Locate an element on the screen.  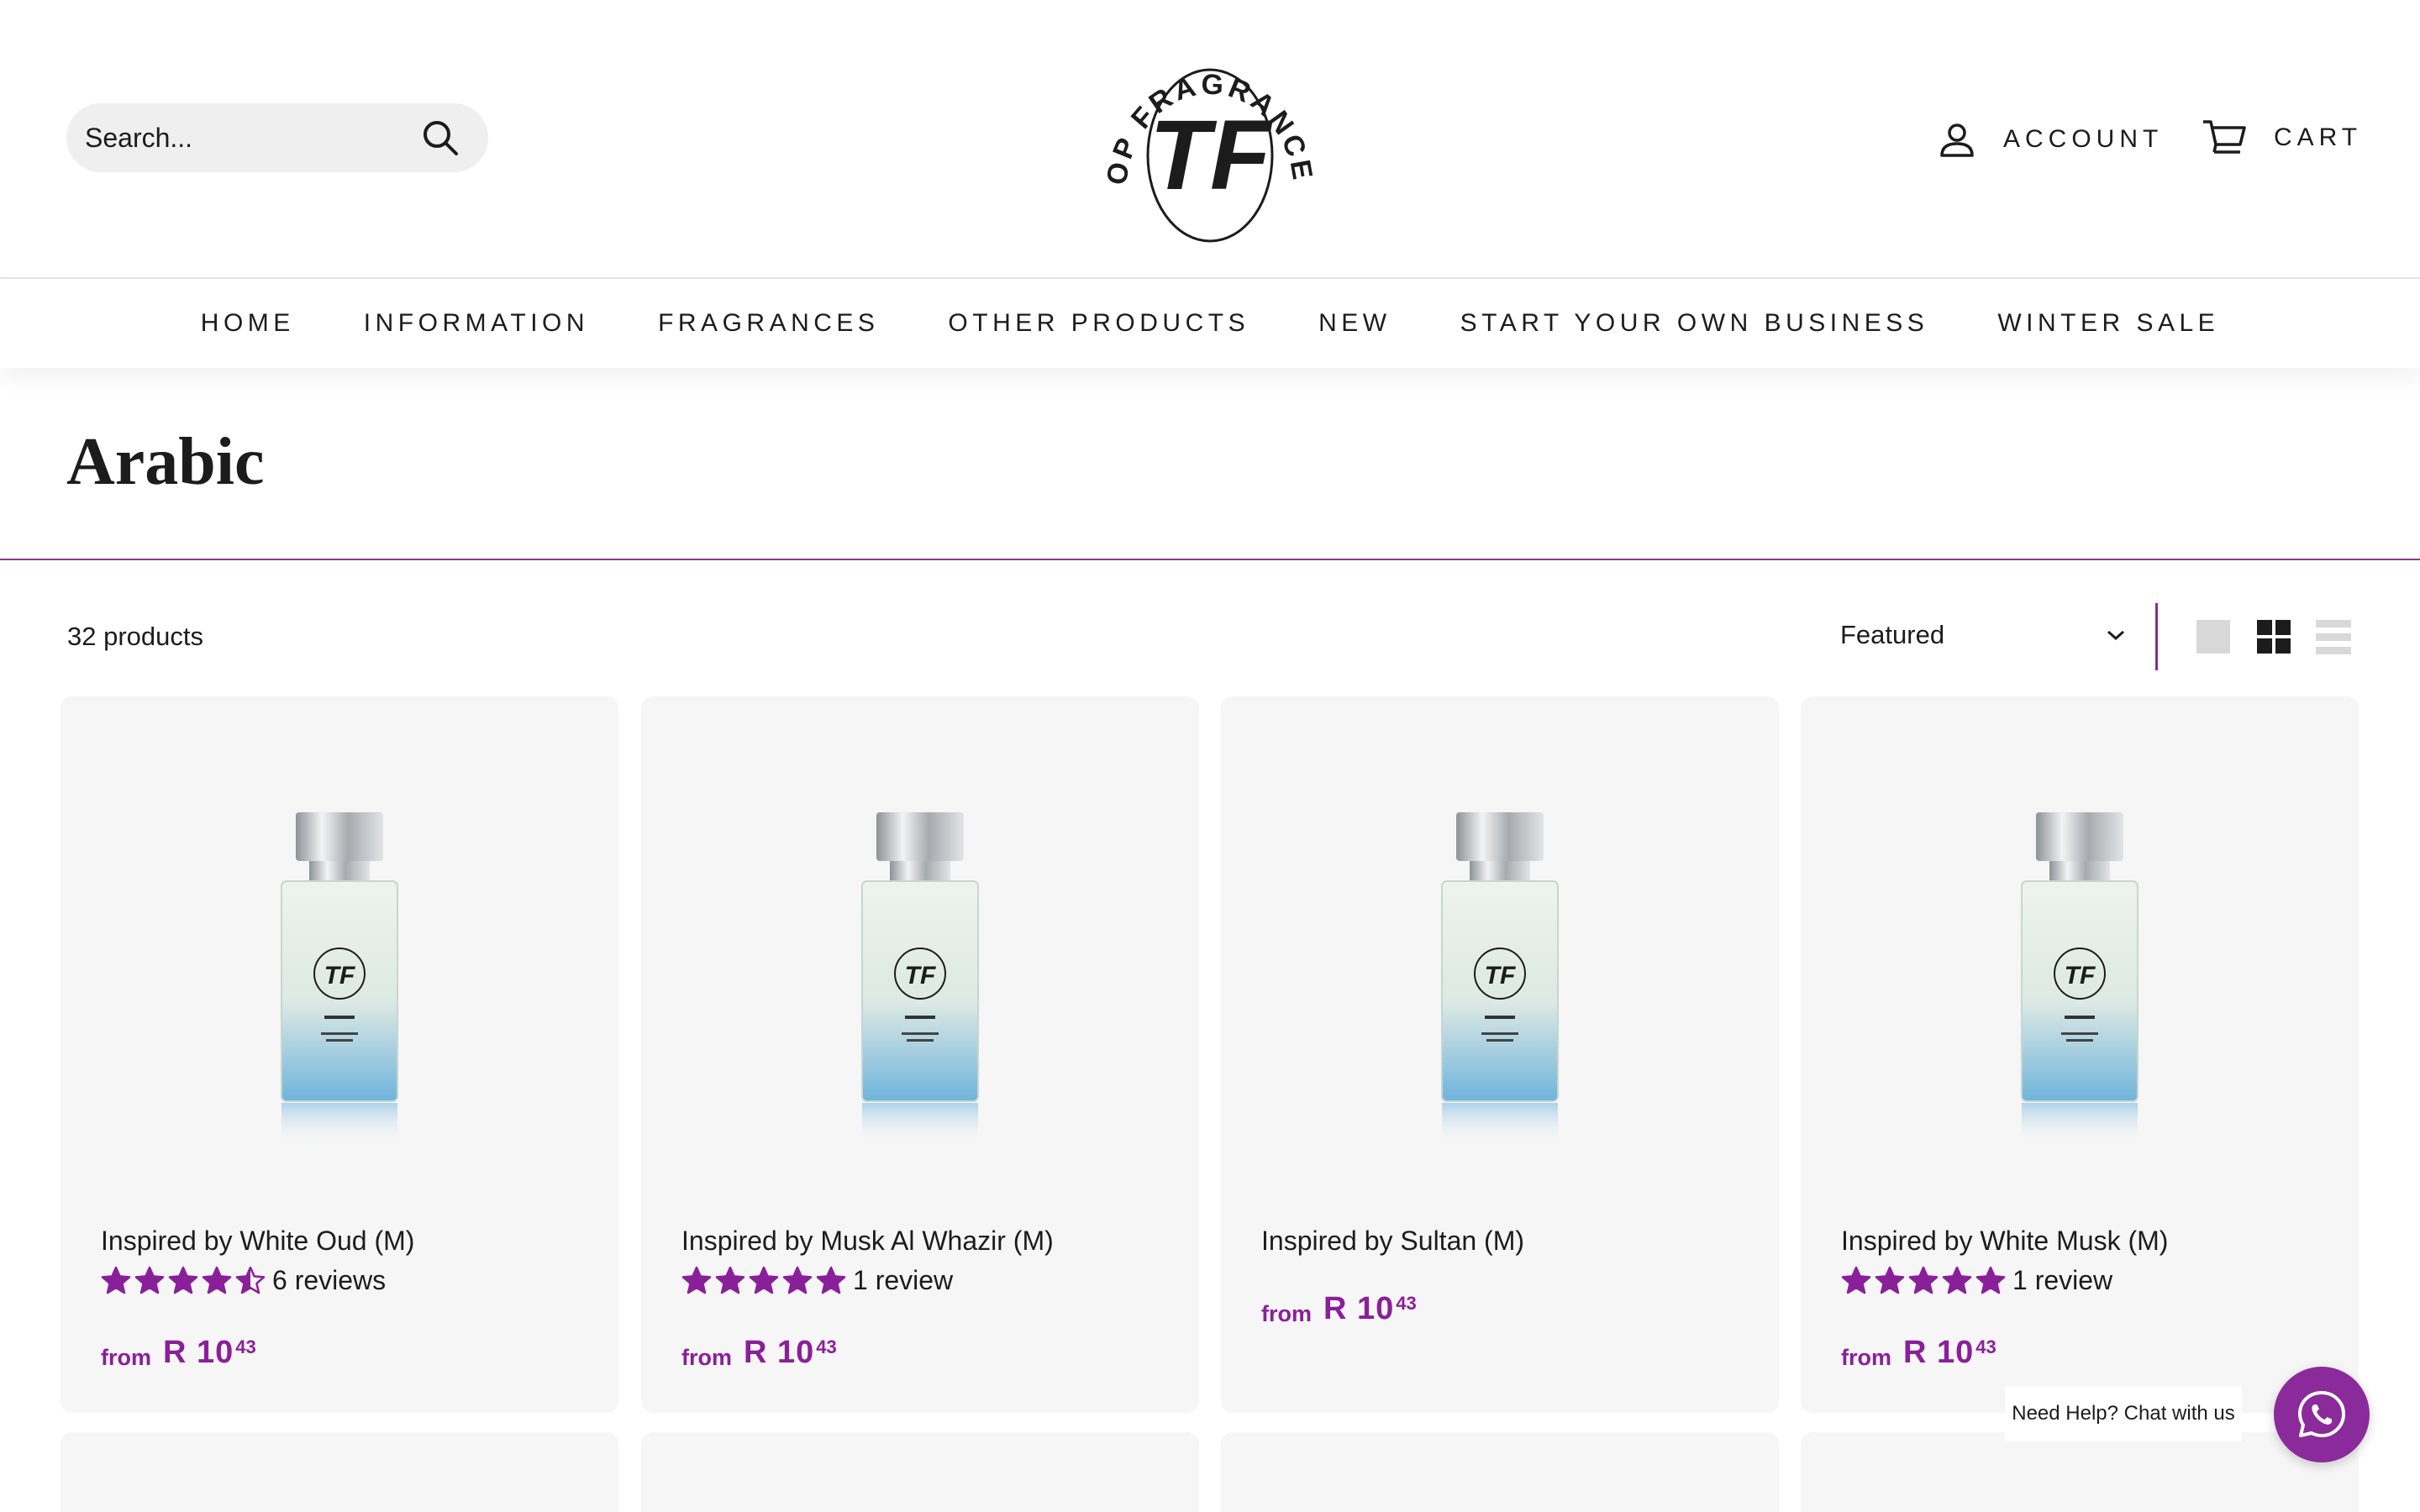
cart-icon is located at coordinates (2224, 137).